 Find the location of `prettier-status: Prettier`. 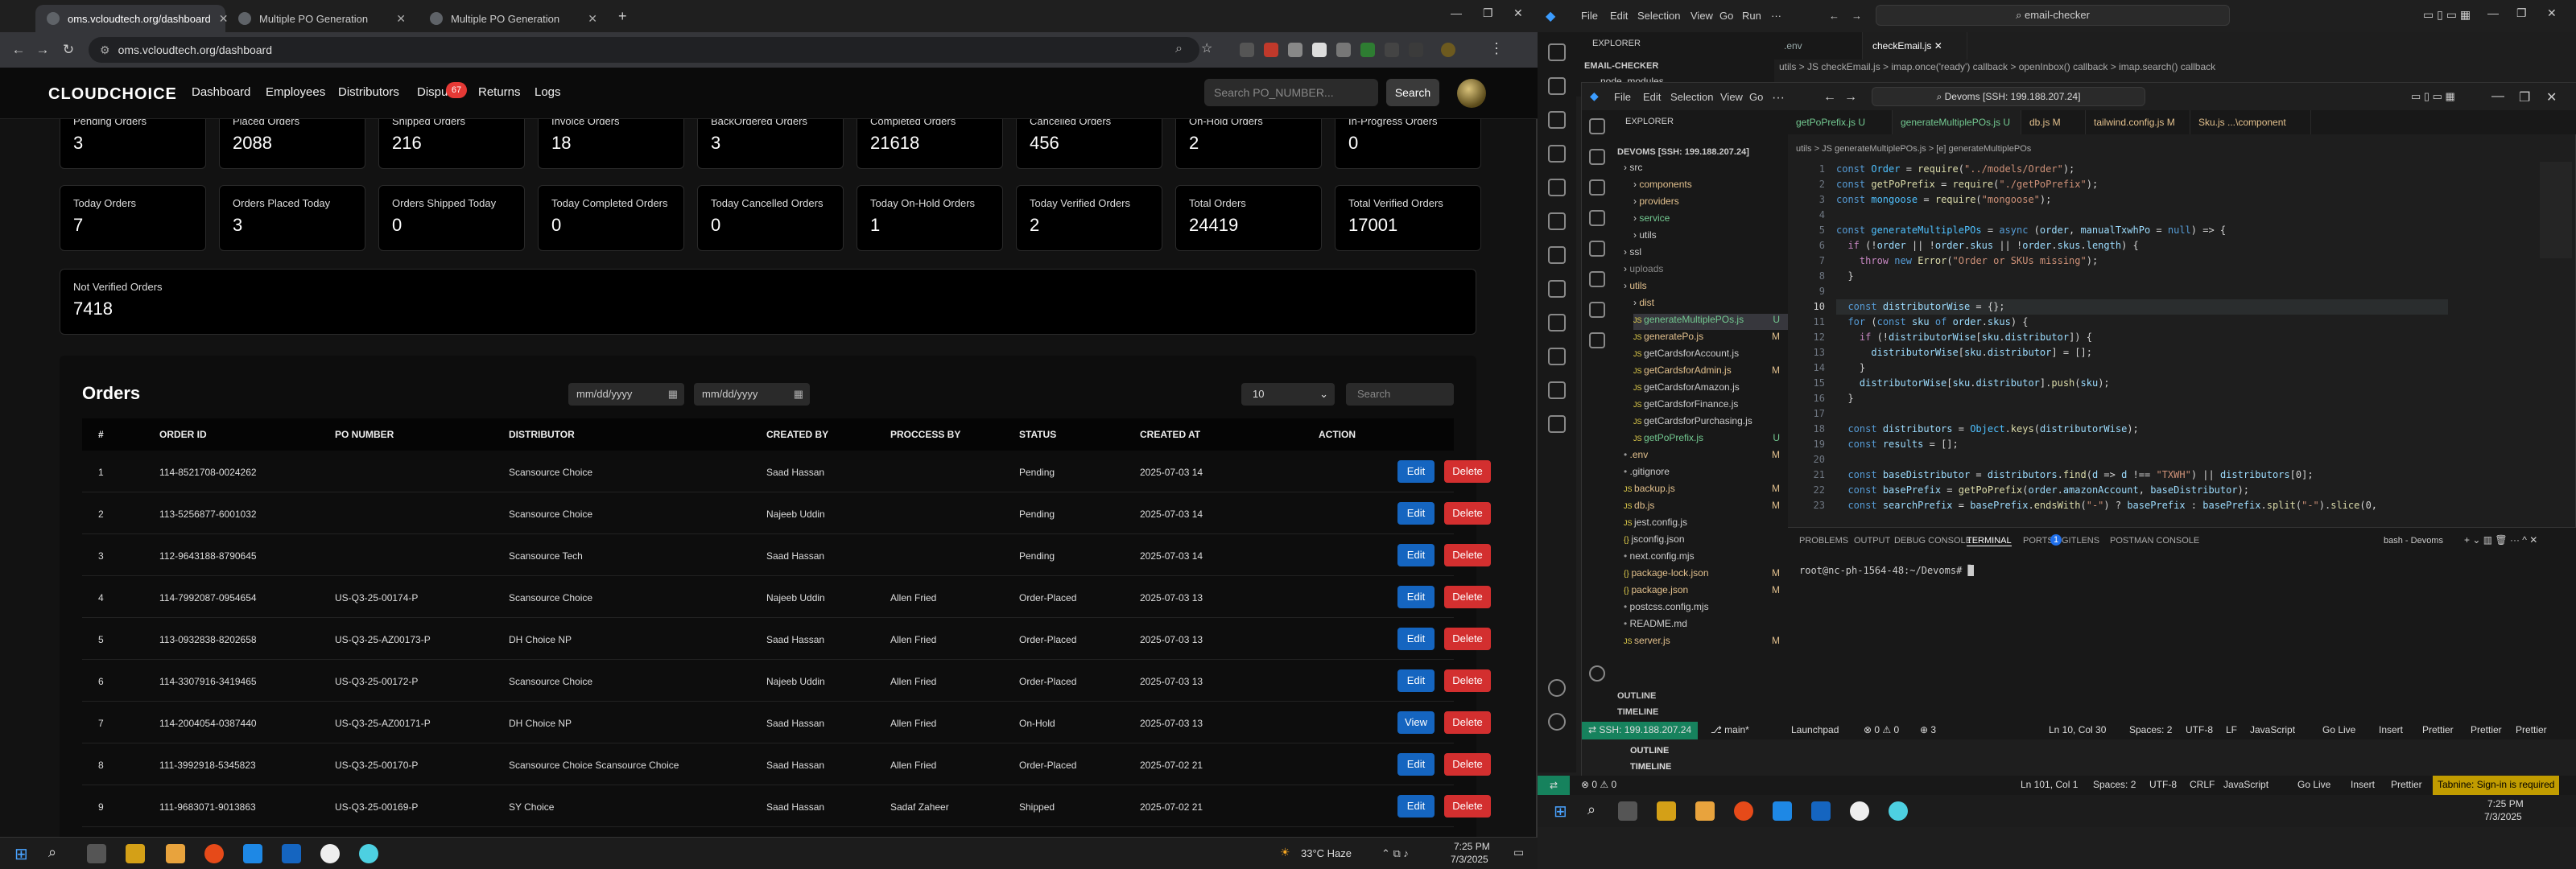

prettier-status: Prettier is located at coordinates (2438, 729).